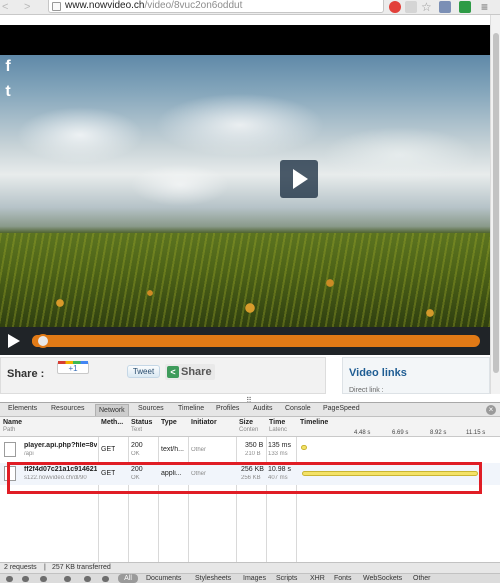 The height and width of the screenshot is (583, 500). What do you see at coordinates (199, 450) in the screenshot?
I see `request-initiator: Other` at bounding box center [199, 450].